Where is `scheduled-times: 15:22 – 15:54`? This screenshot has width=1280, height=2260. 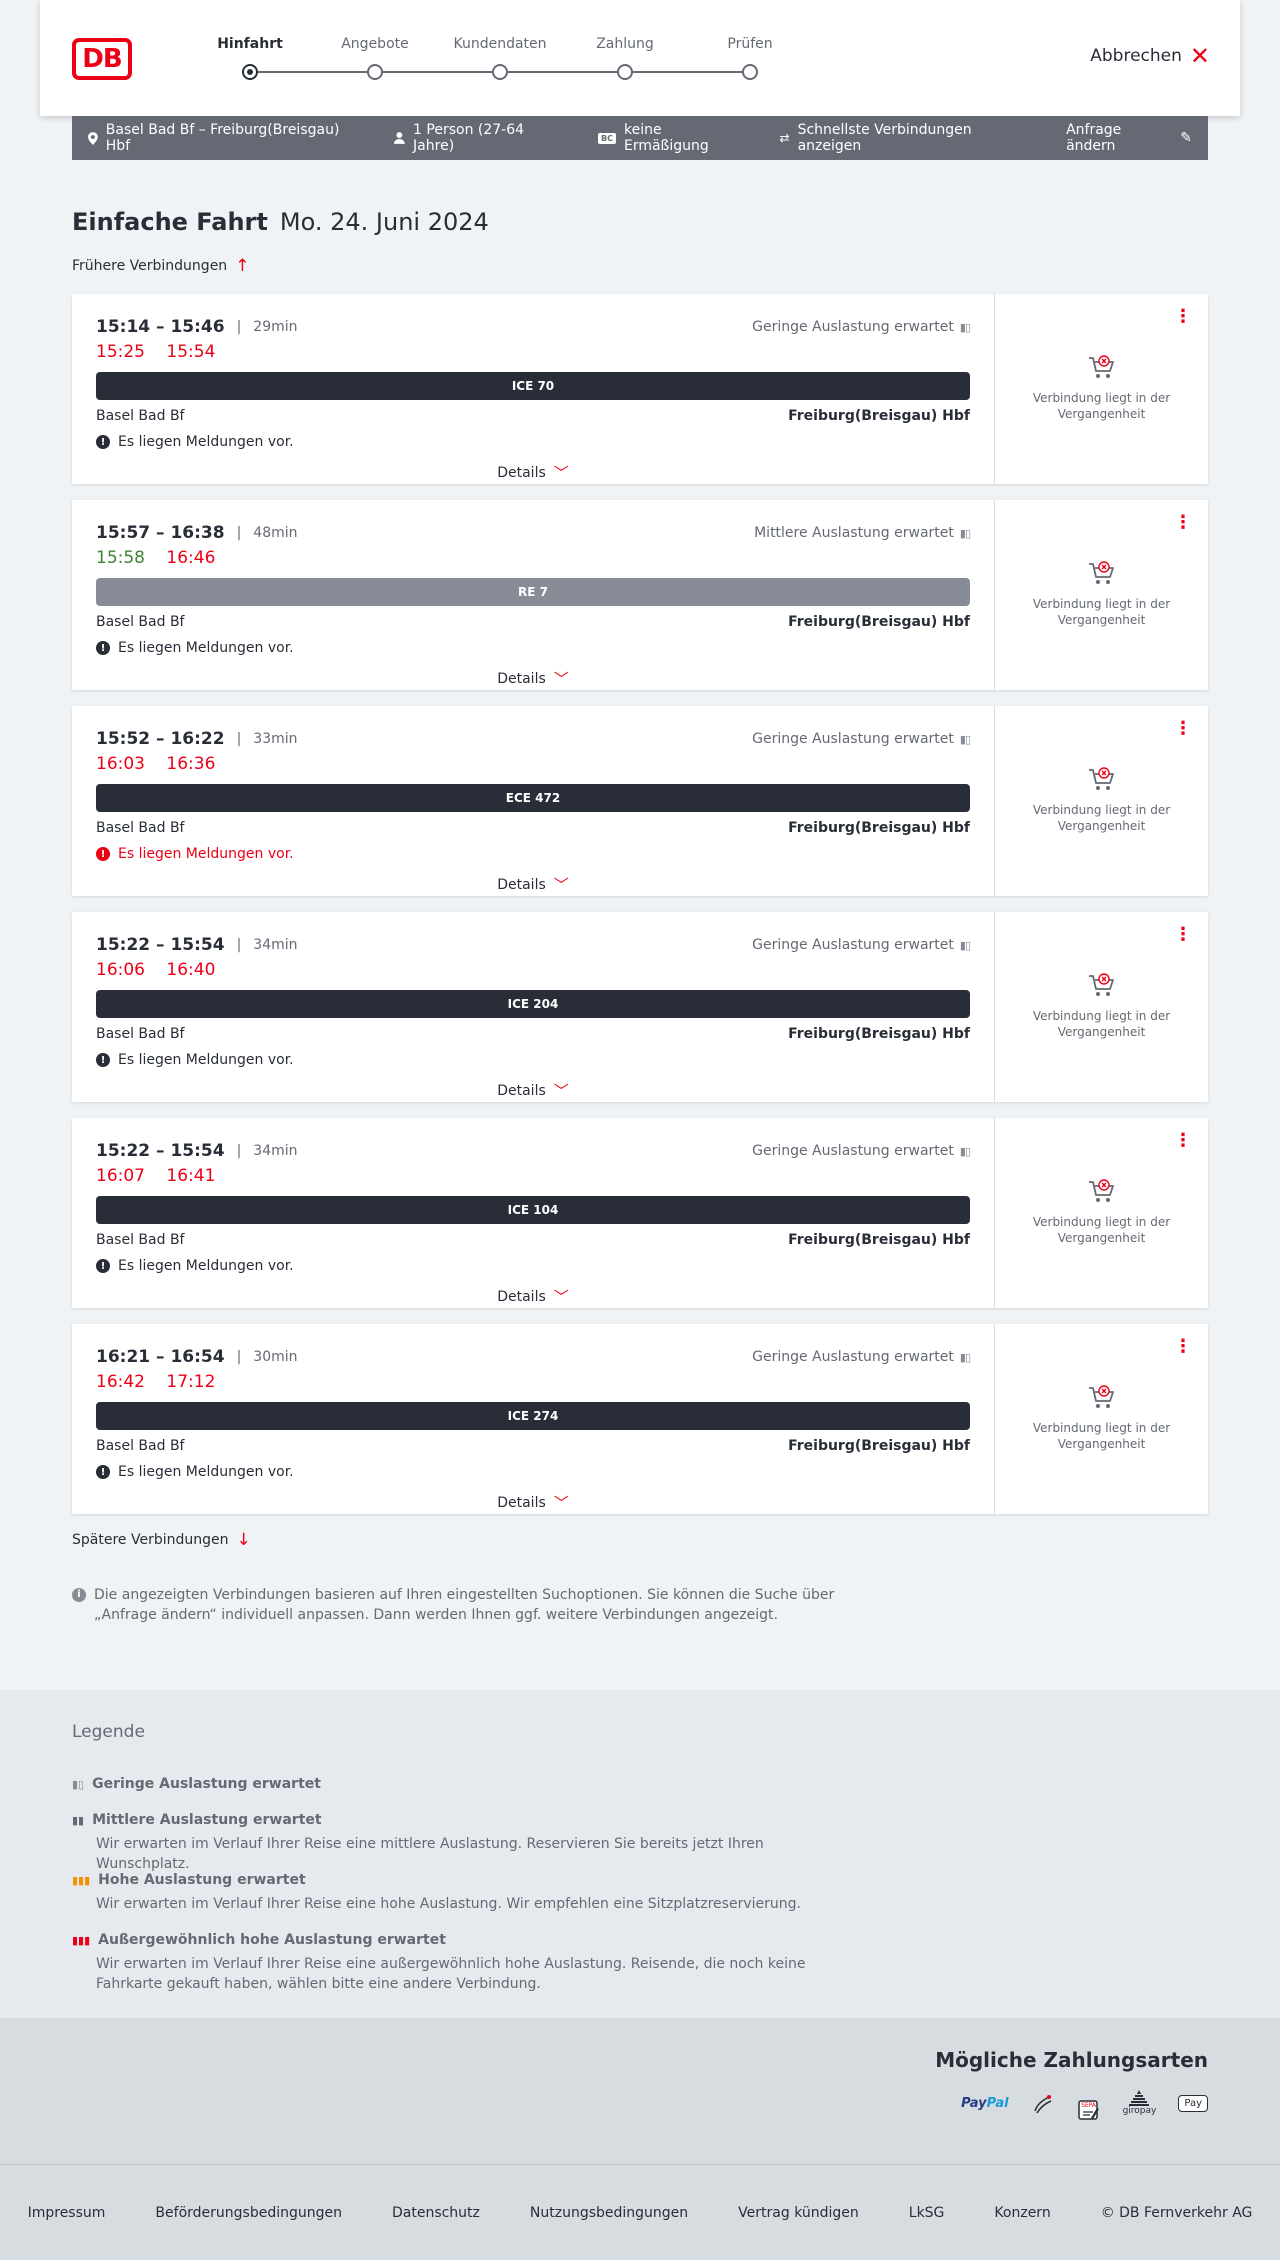
scheduled-times: 15:22 – 15:54 is located at coordinates (160, 945).